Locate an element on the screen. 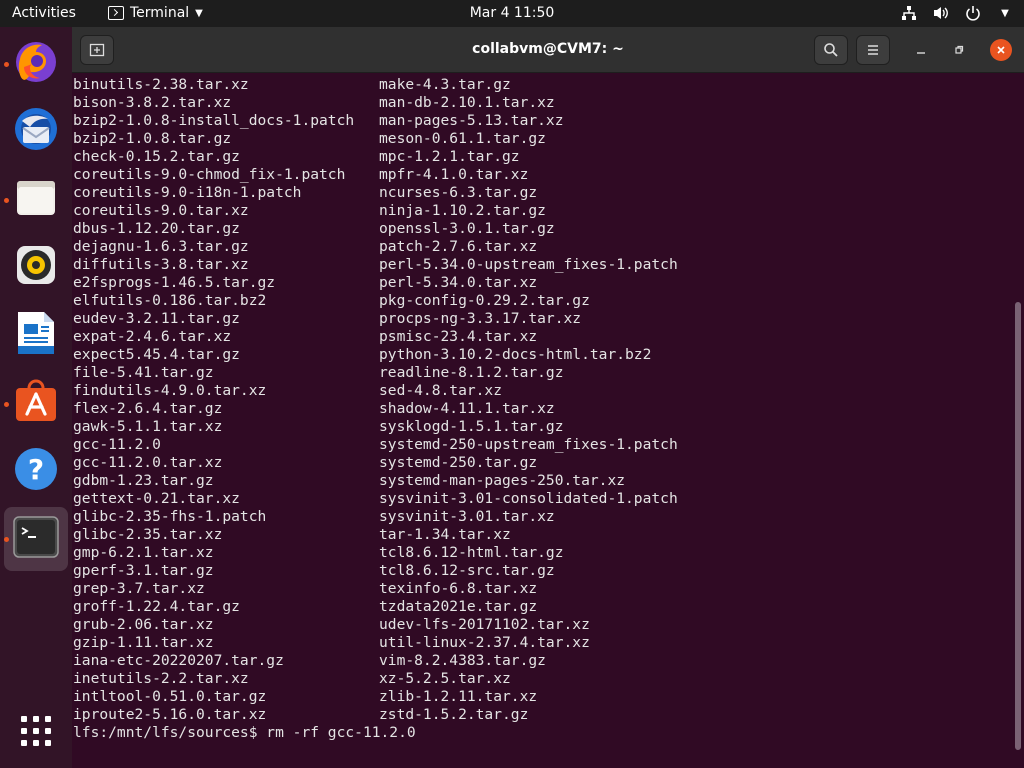  listing-row: grep-3.7.tar.xz texinfo-6.8.tar.xz is located at coordinates (538, 589).